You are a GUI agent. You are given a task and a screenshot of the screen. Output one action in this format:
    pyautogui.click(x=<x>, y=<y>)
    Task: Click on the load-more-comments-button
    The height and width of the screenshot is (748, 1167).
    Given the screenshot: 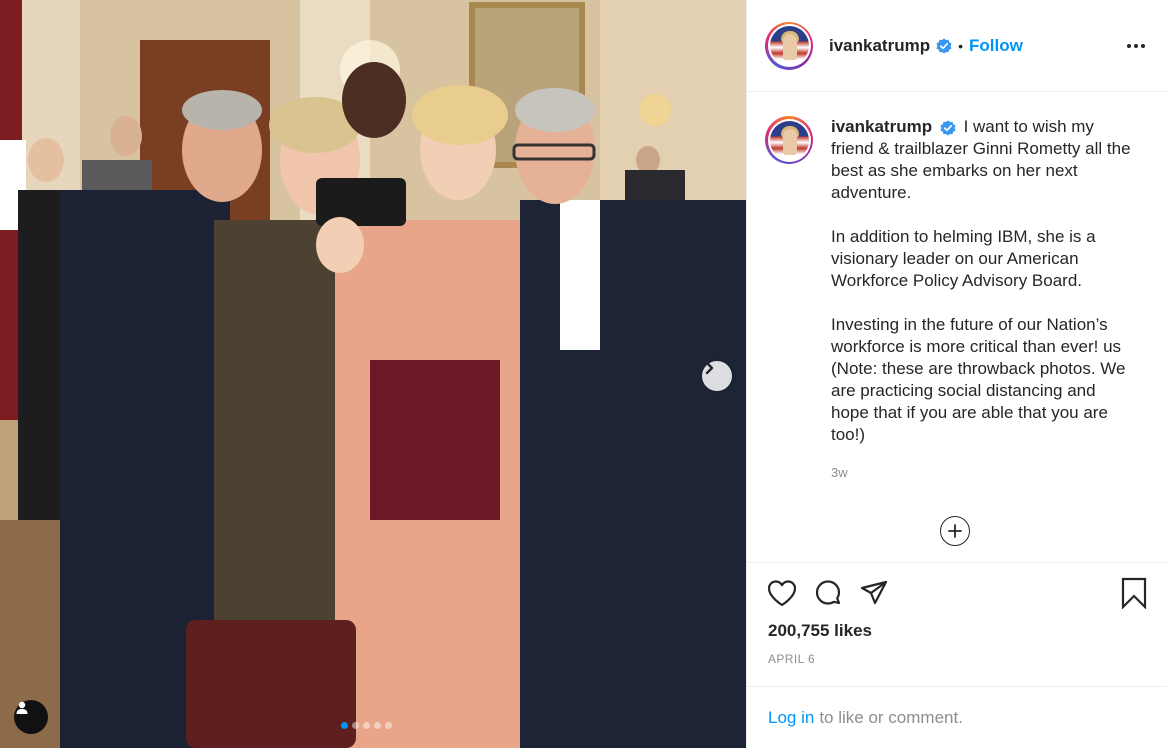 What is the action you would take?
    pyautogui.click(x=955, y=531)
    